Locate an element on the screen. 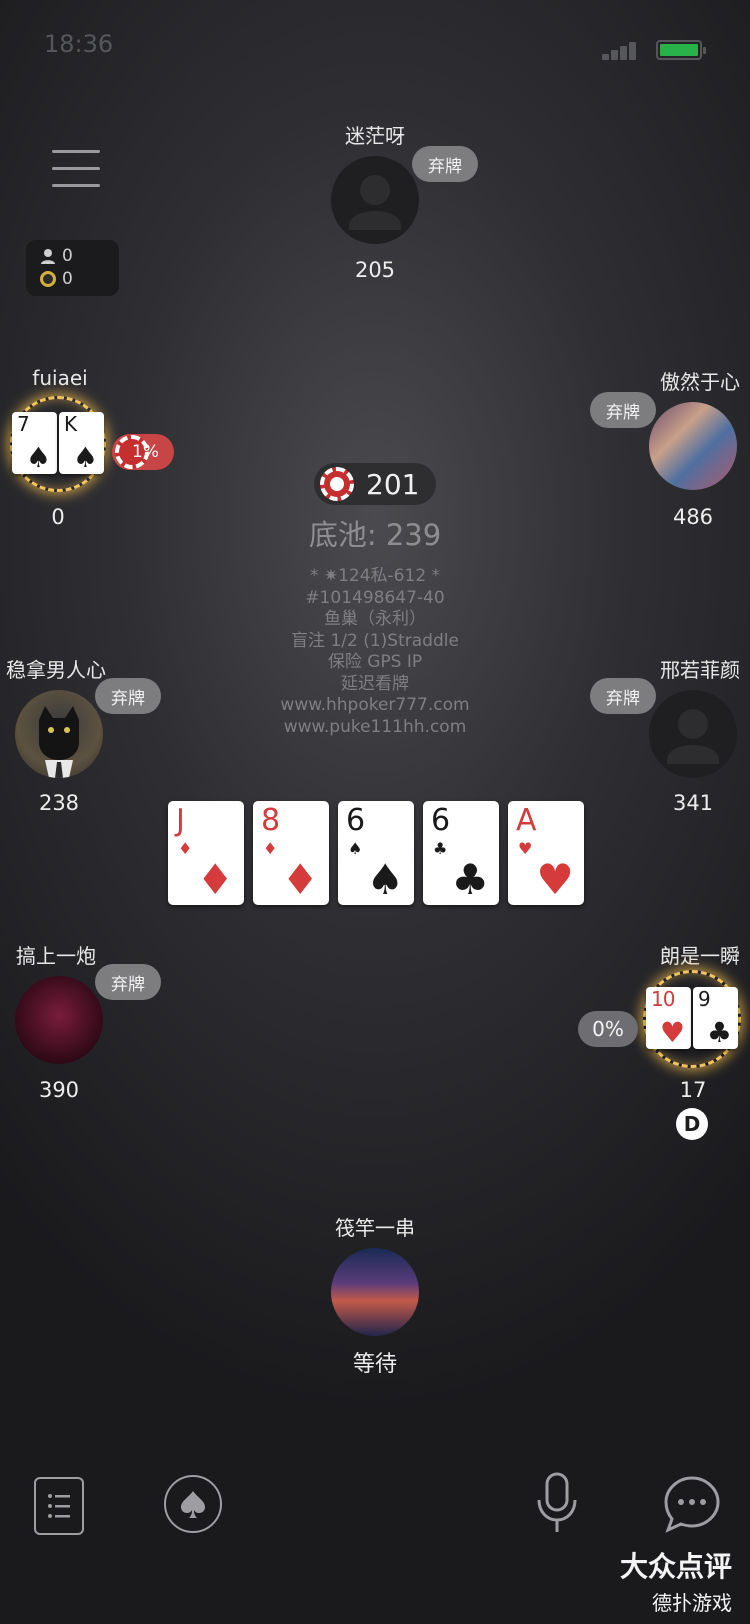 This screenshot has height=1624, width=750. hole-card: K ♠ is located at coordinates (81, 443).